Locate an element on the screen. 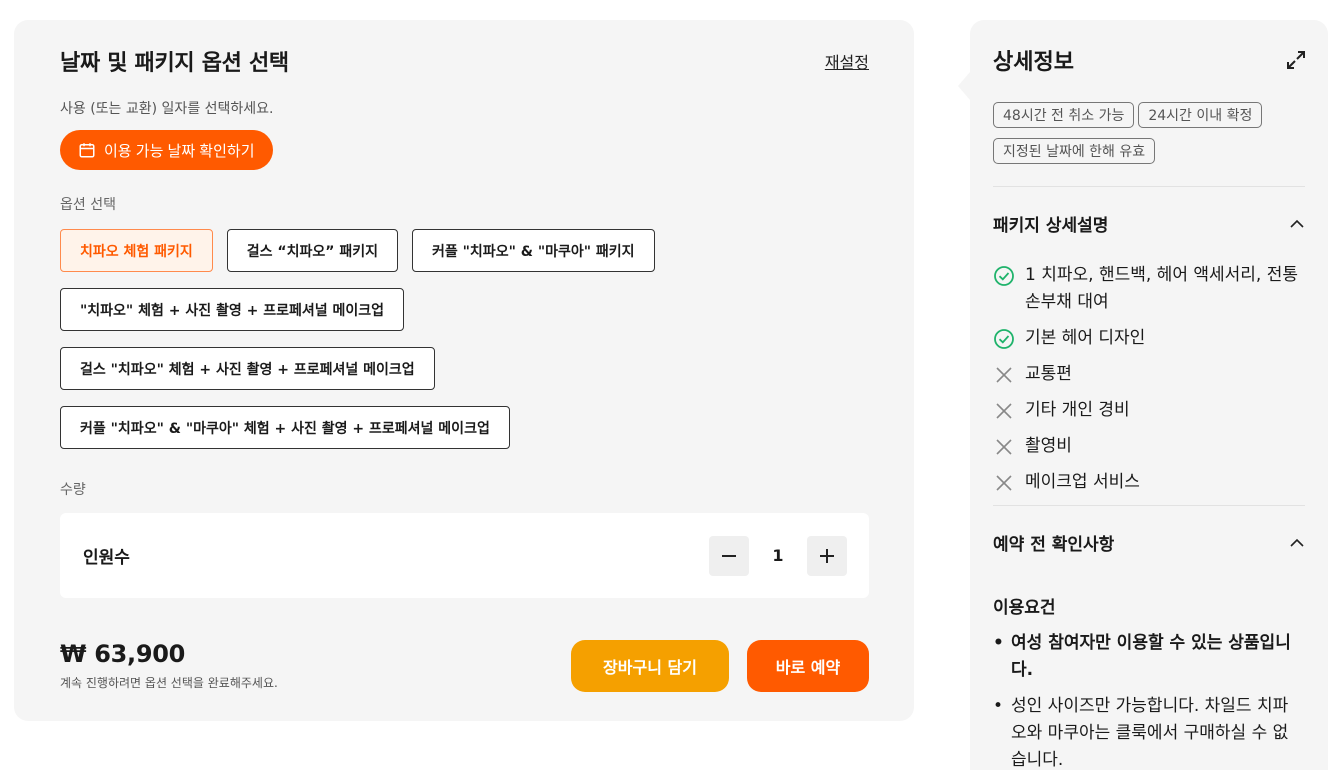  price-note: 계속 진행하려면 옵션 선택을 완료해주세요. is located at coordinates (169, 683).